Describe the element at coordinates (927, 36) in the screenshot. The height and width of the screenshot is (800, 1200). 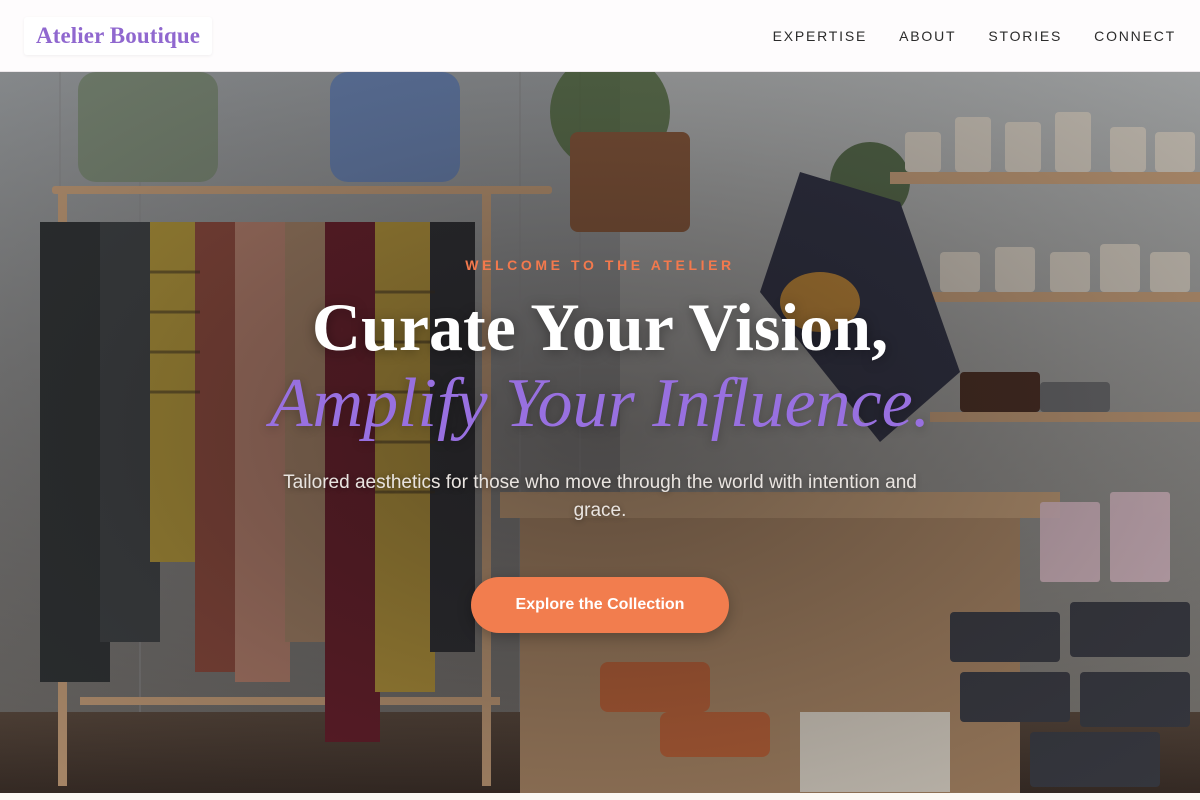
I see `nav-link-about: ABOUT` at that location.